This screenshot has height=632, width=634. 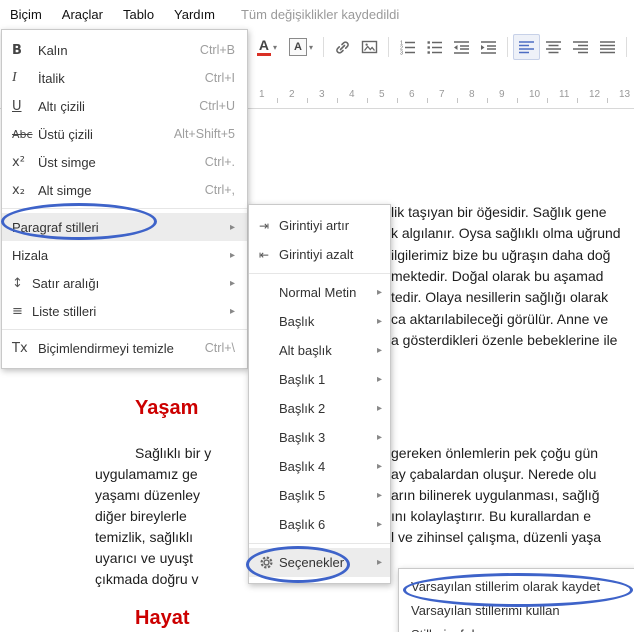 What do you see at coordinates (82, 14) in the screenshot?
I see `menu-tools: Araçlar` at bounding box center [82, 14].